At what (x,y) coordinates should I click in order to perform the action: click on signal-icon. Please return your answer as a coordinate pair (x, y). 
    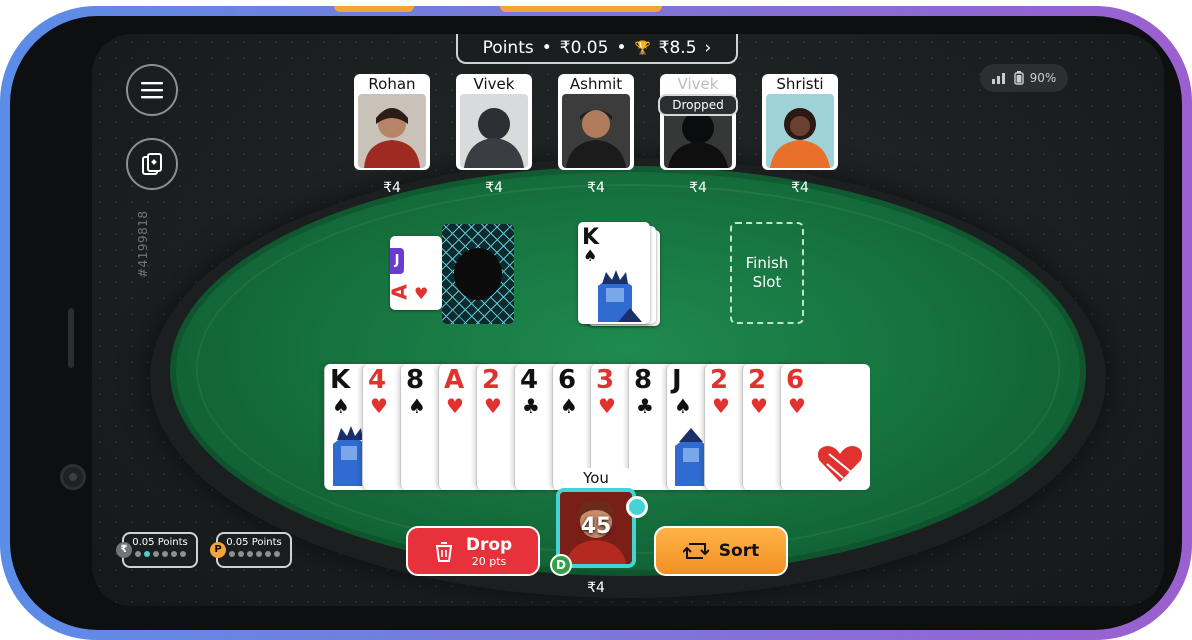
    Looking at the image, I should click on (998, 78).